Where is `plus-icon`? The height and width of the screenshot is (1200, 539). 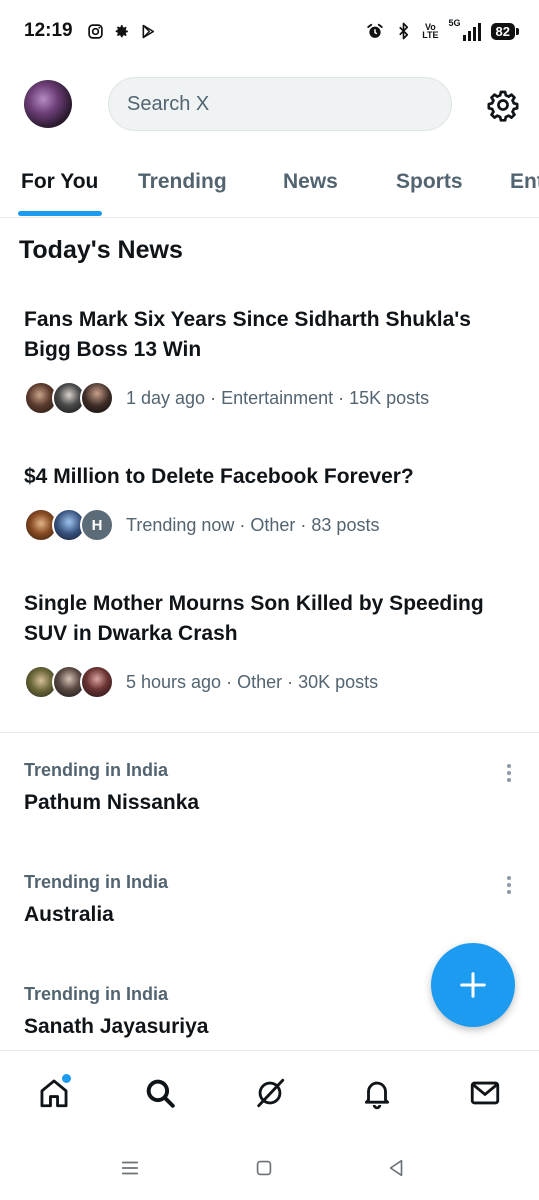
plus-icon is located at coordinates (473, 985).